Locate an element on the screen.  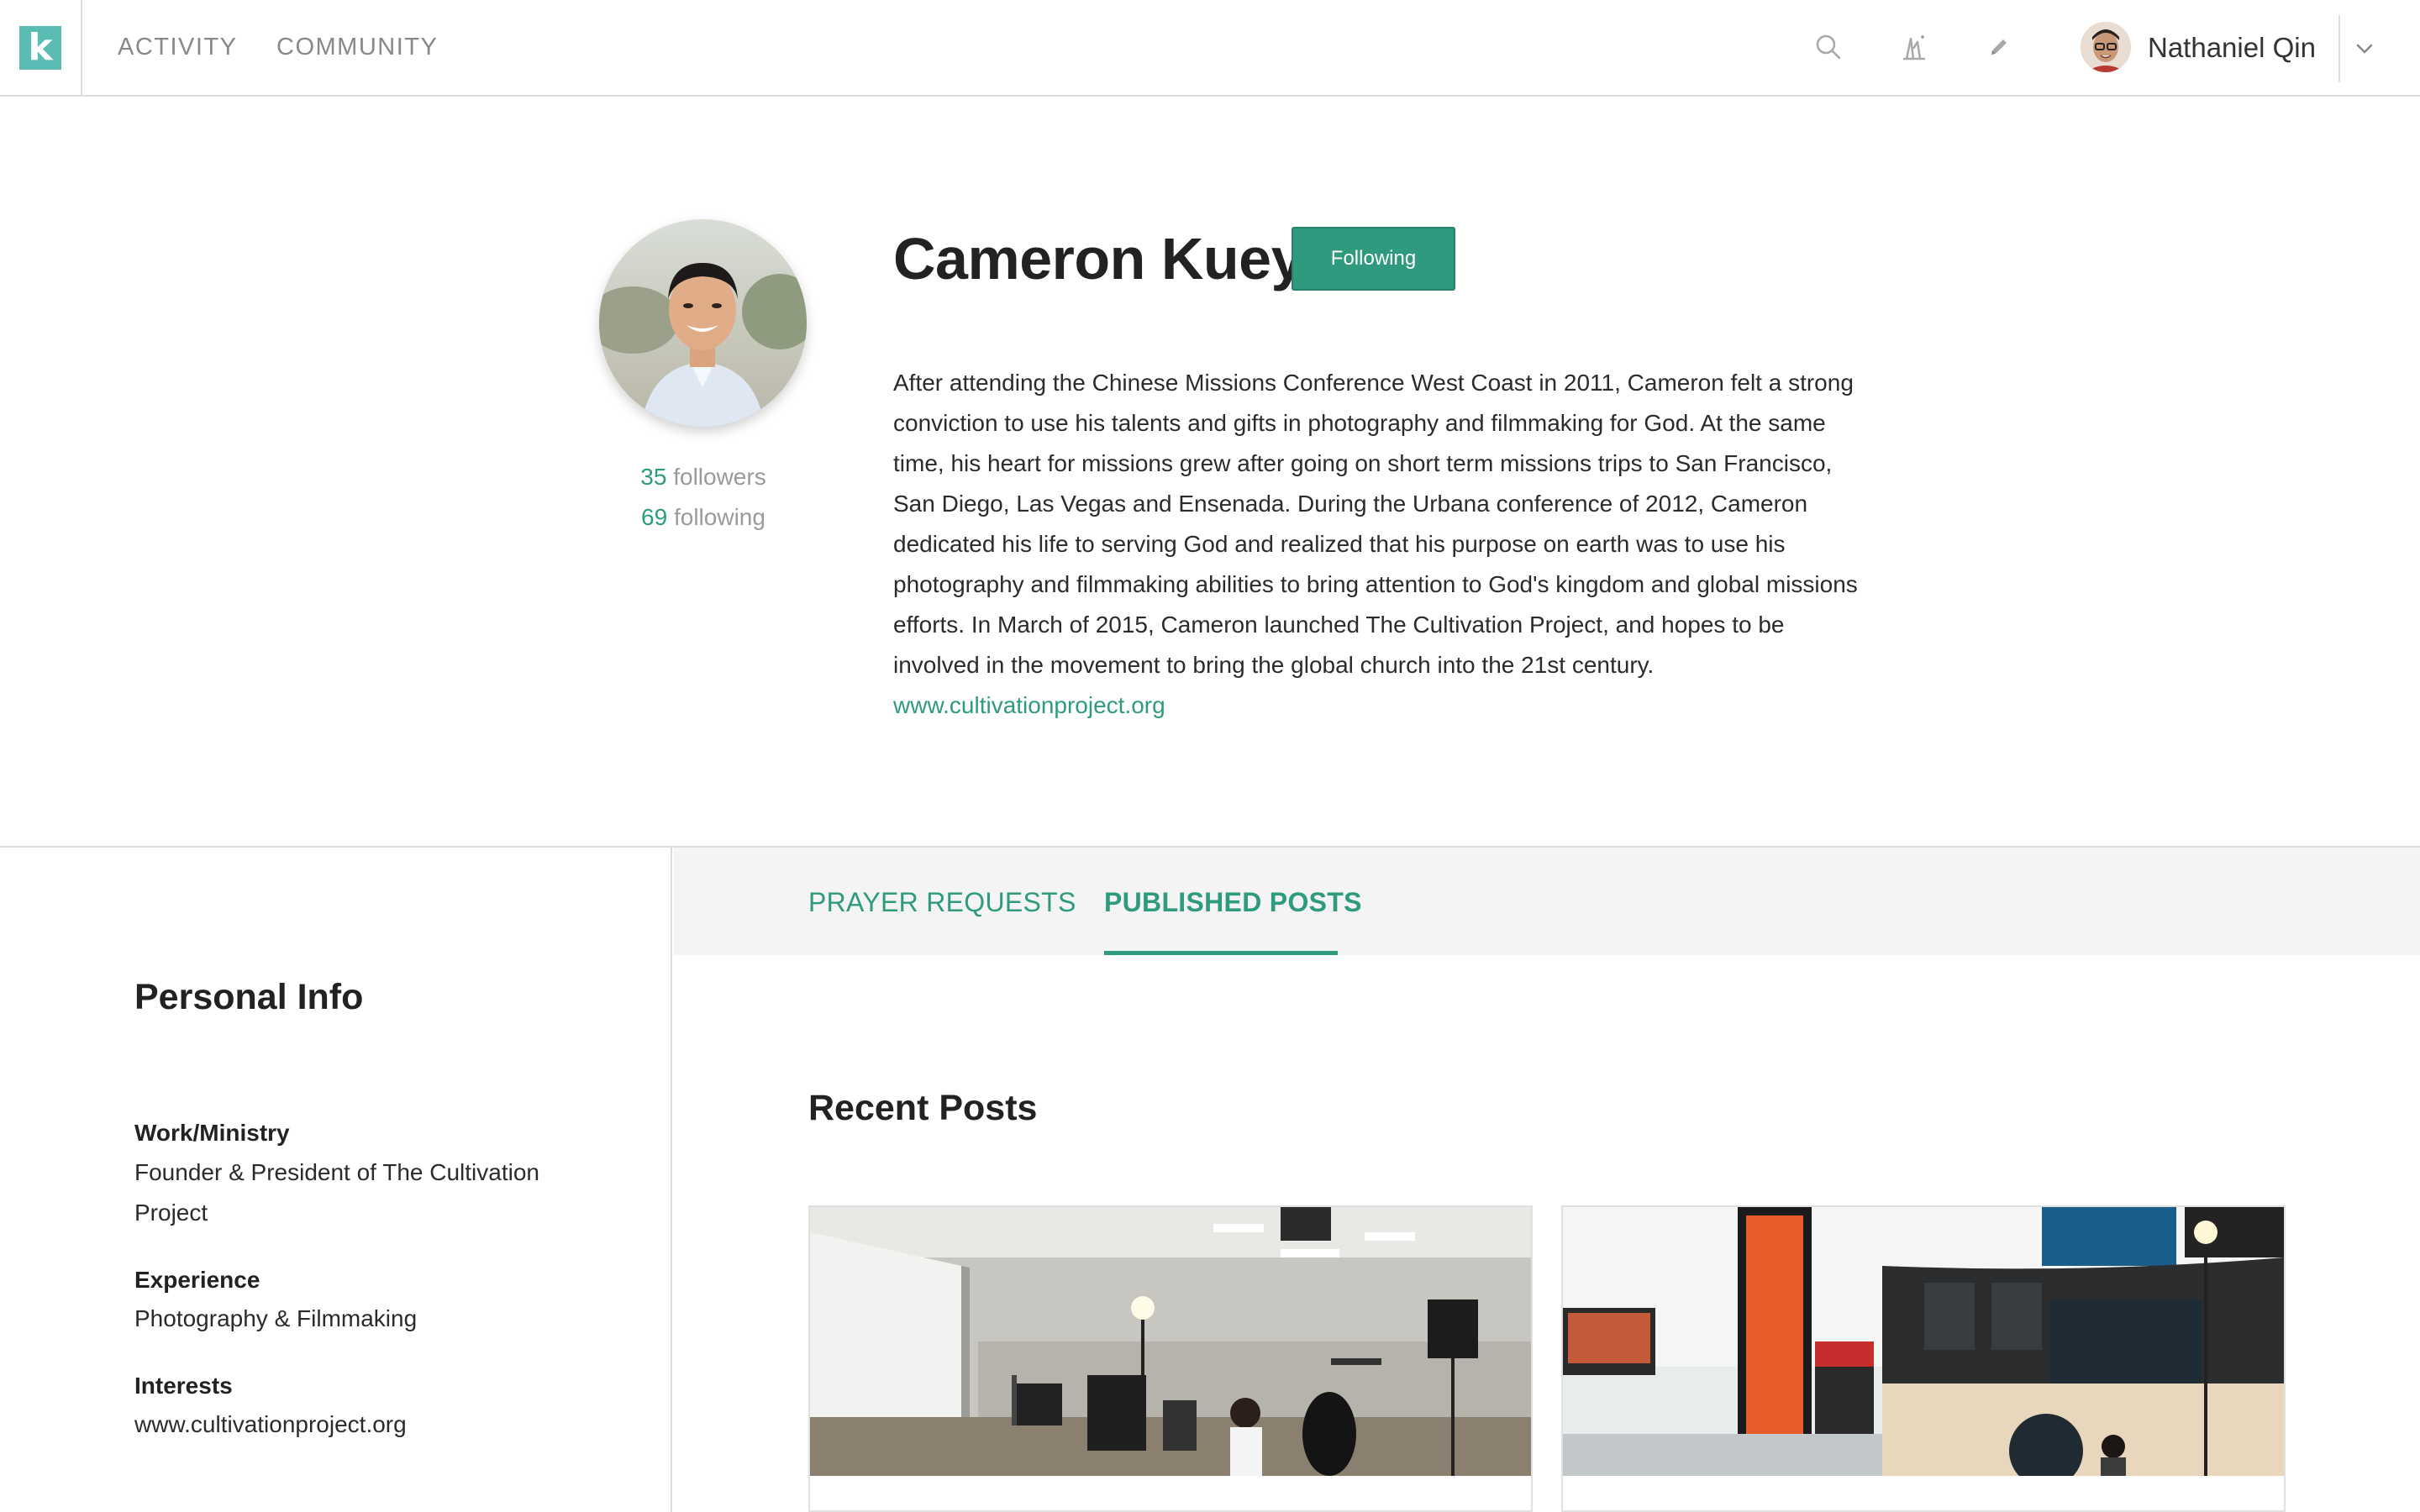
profile-name: Cameron Kuey is located at coordinates (1098, 258).